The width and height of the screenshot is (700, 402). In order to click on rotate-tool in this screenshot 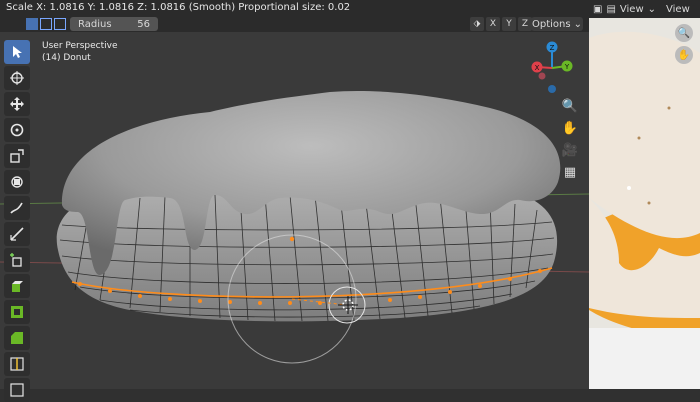, I will do `click(17, 130)`.